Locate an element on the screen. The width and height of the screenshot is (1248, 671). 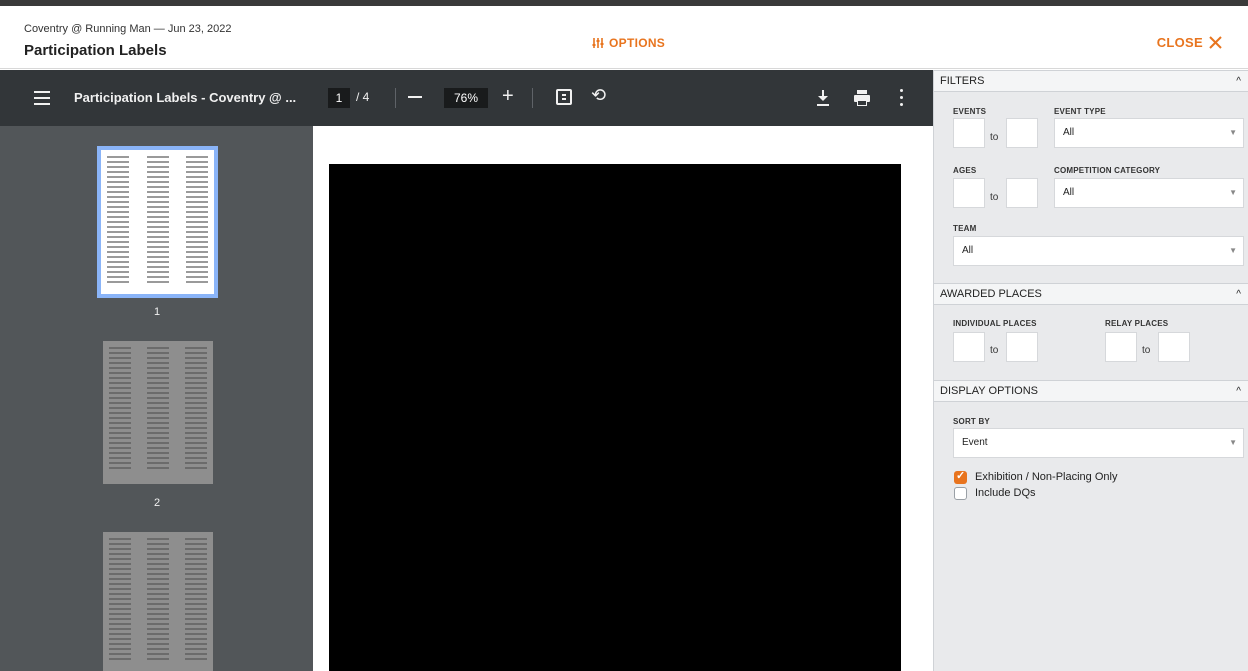
events-label: EVENTS is located at coordinates (970, 111).